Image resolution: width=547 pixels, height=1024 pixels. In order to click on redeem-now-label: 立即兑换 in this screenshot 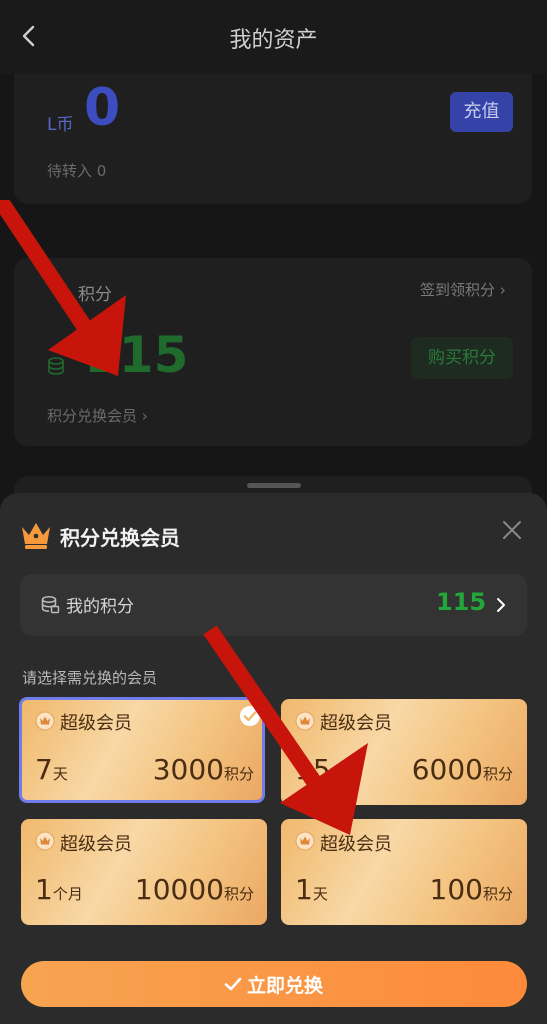, I will do `click(285, 986)`.